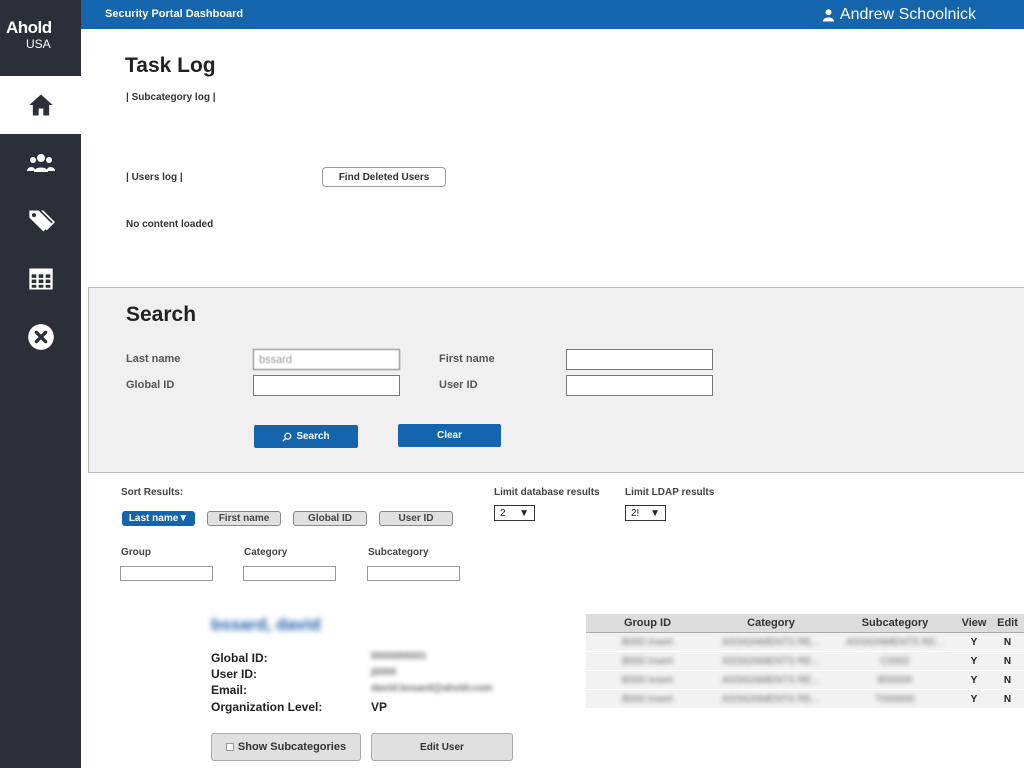 This screenshot has width=1024, height=768. Describe the element at coordinates (442, 747) in the screenshot. I see `edit-user-button: Edit User` at that location.